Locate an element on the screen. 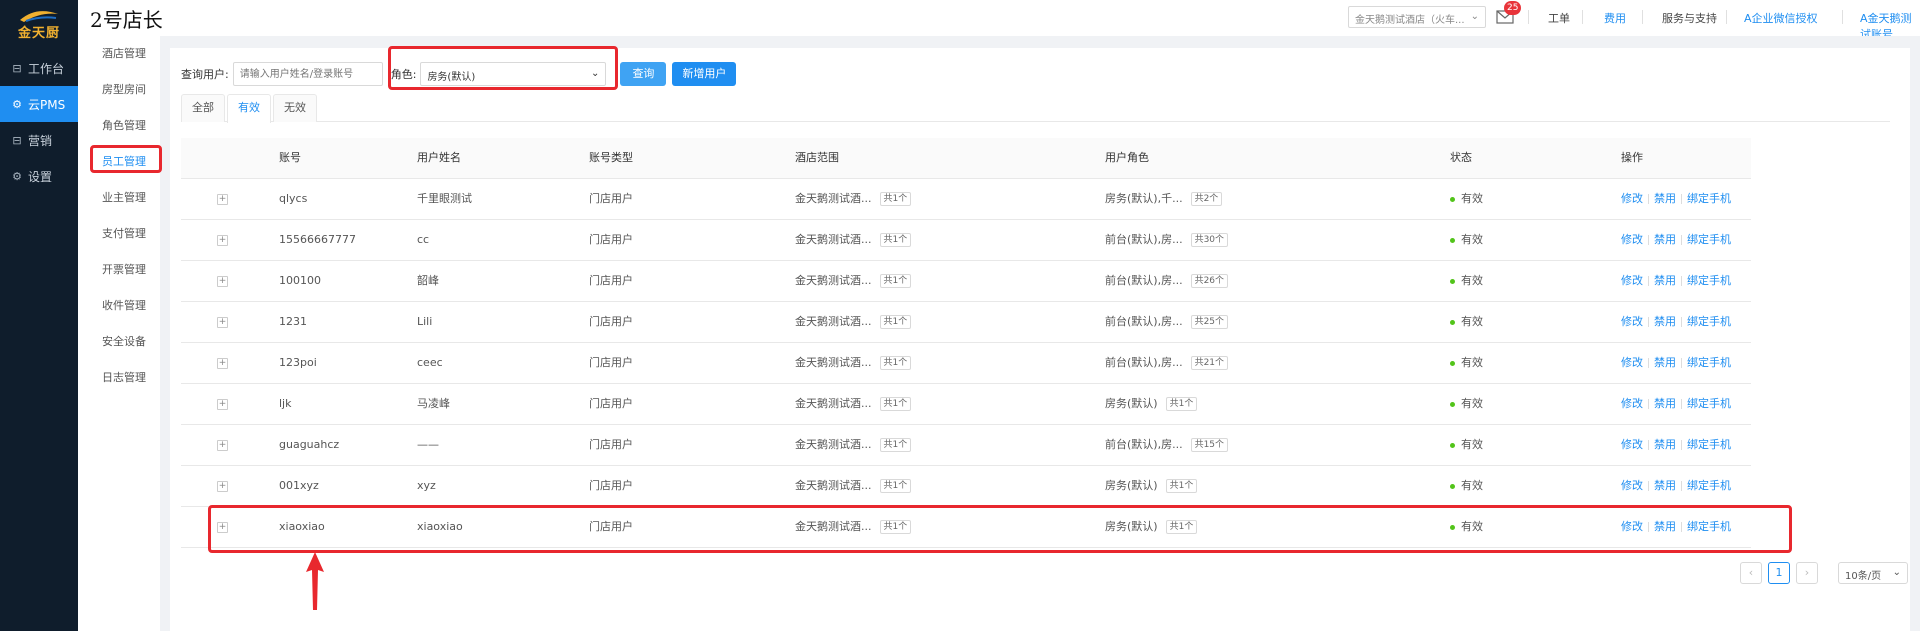 The width and height of the screenshot is (1920, 631). submenu-item-security: 安全设备 is located at coordinates (119, 342).